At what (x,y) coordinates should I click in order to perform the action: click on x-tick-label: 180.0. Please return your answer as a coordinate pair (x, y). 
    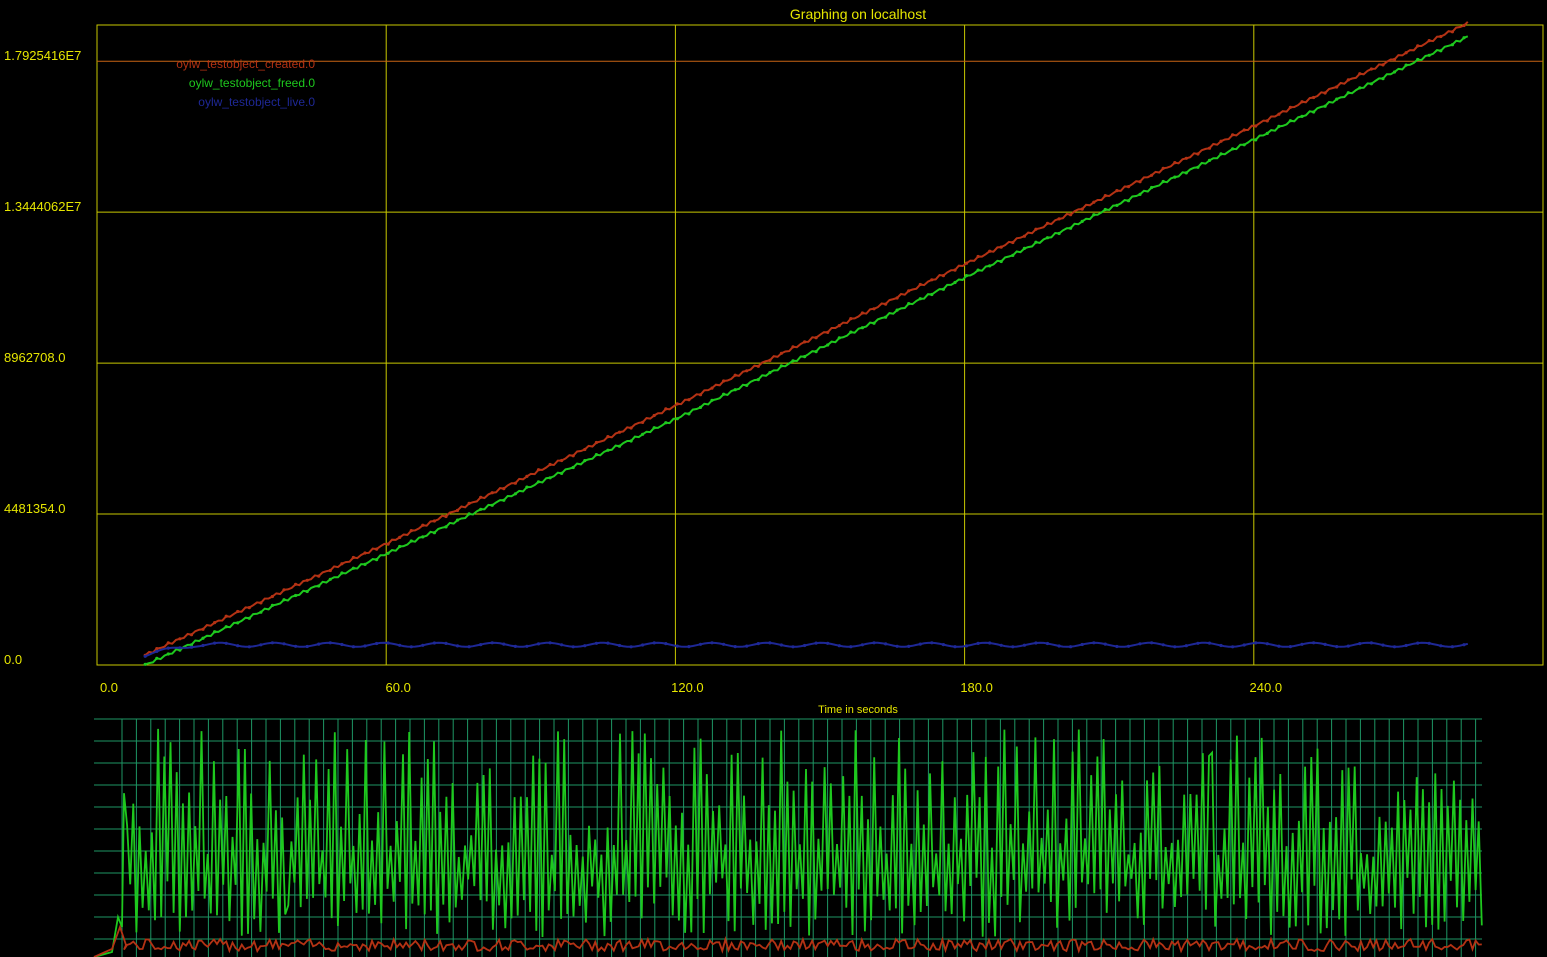
    Looking at the image, I should click on (976, 687).